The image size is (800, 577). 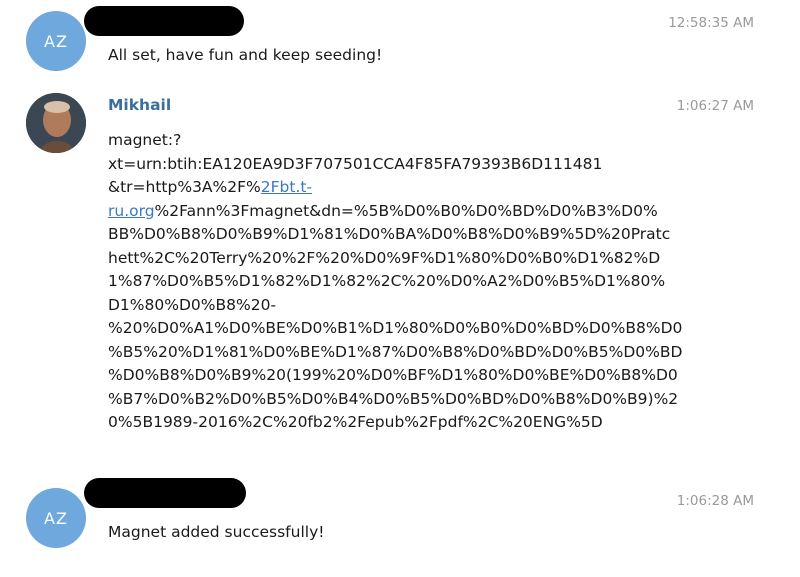 I want to click on sender-name: Mikhail, so click(x=139, y=105).